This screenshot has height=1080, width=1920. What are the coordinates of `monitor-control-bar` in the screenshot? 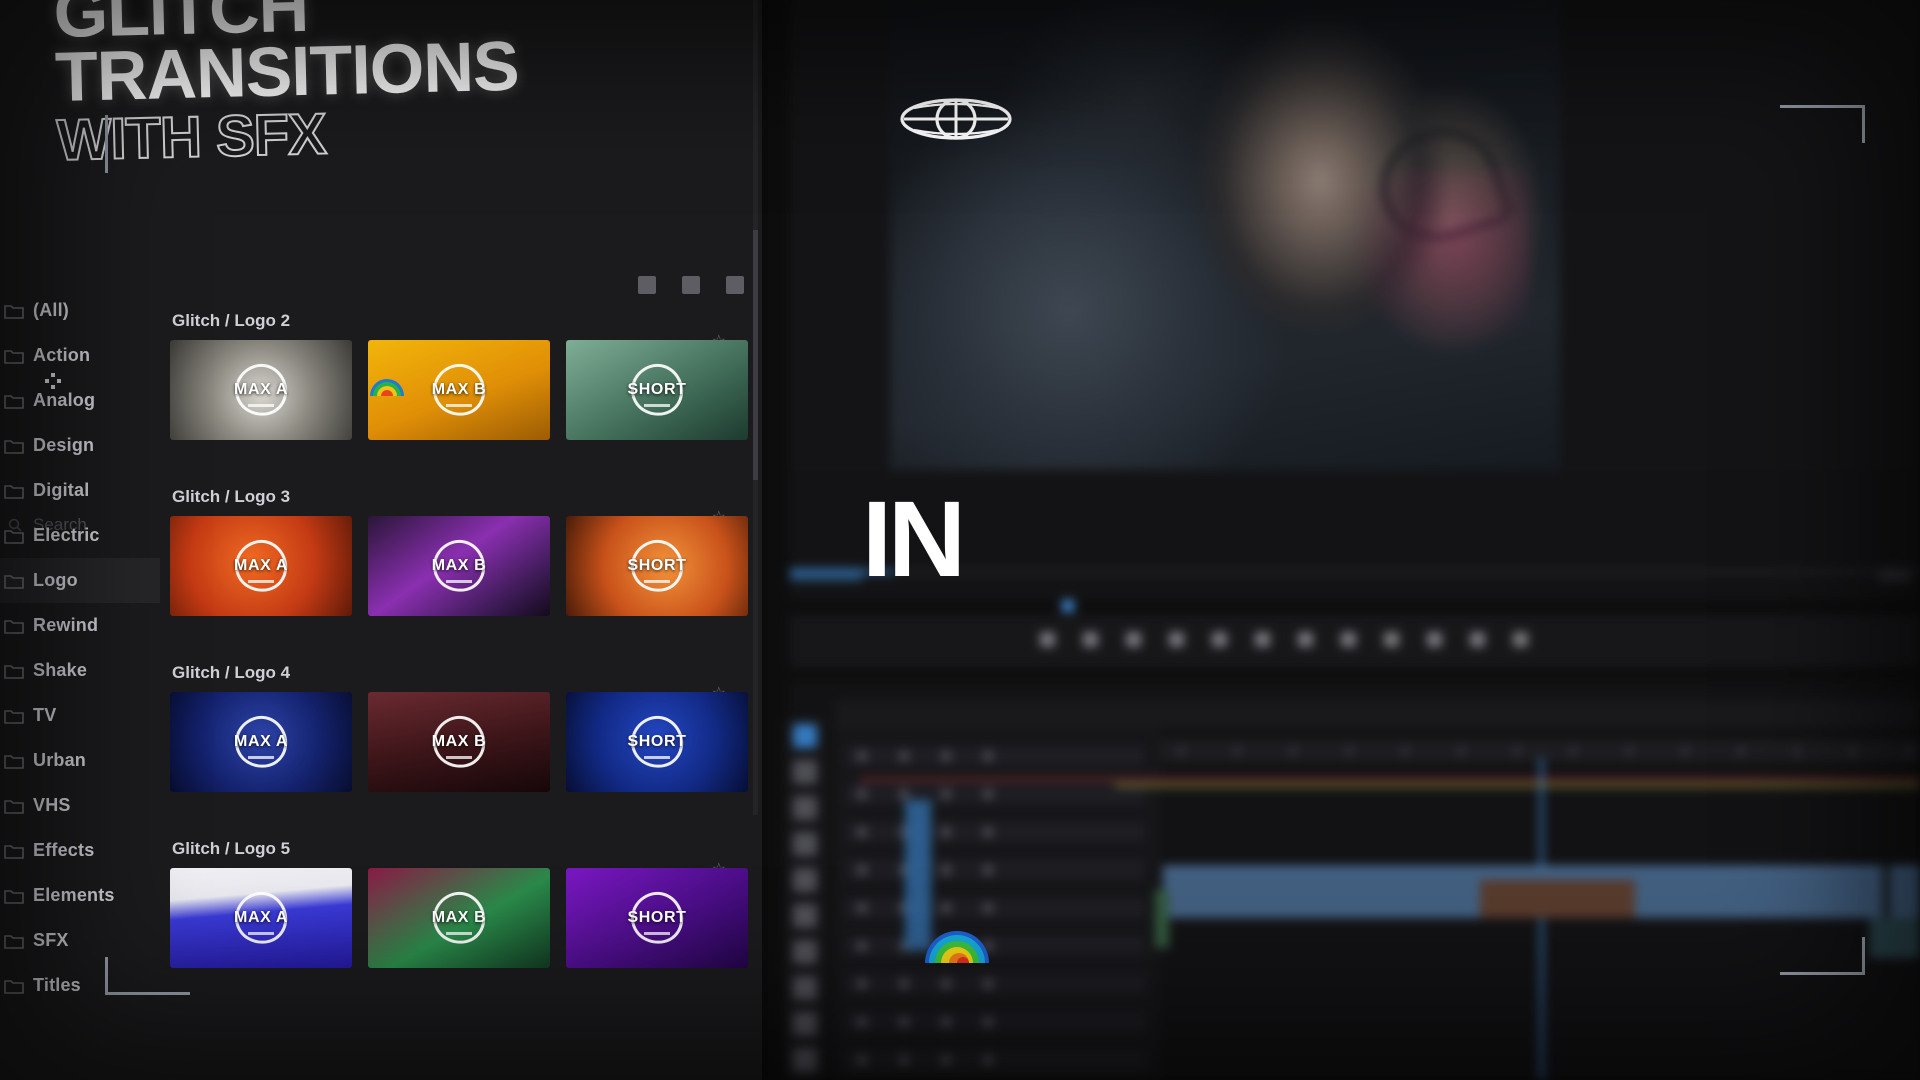 It's located at (1355, 641).